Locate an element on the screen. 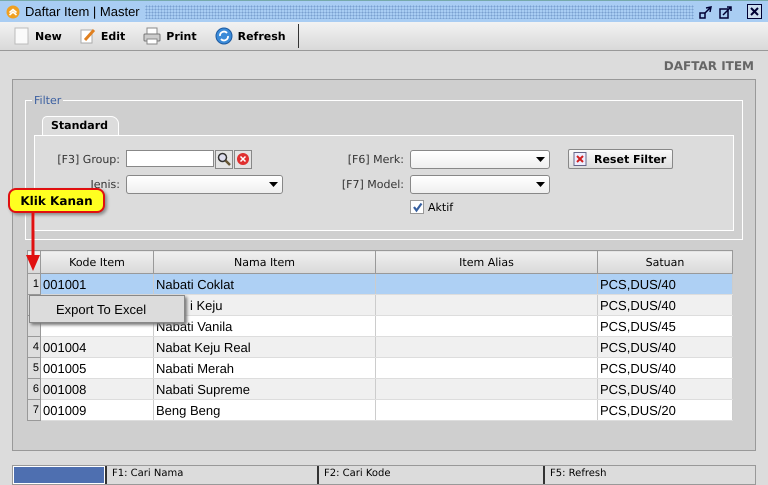 The width and height of the screenshot is (768, 485). blank-page-icon is located at coordinates (22, 36).